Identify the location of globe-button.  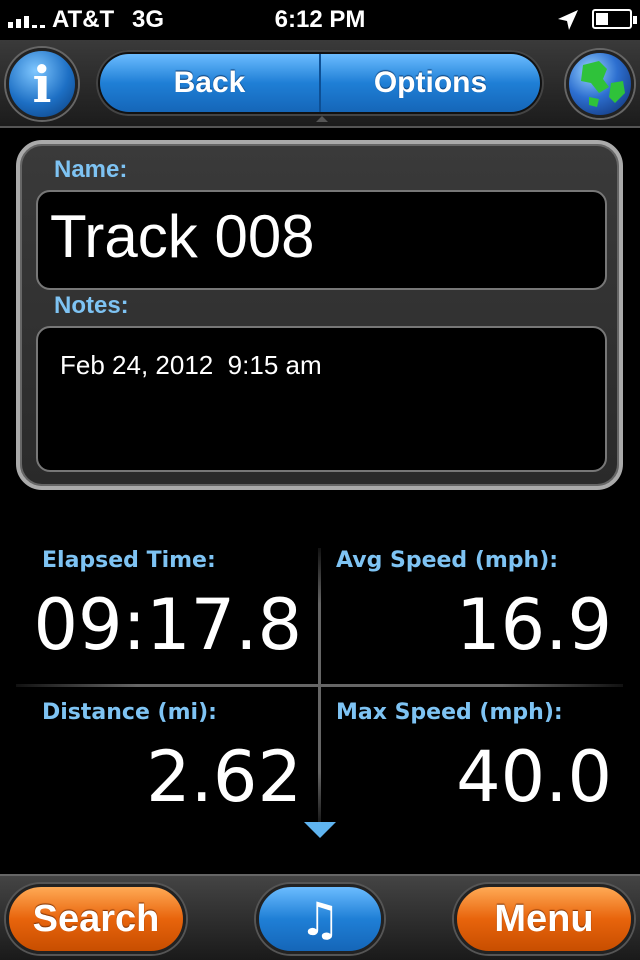
(600, 84).